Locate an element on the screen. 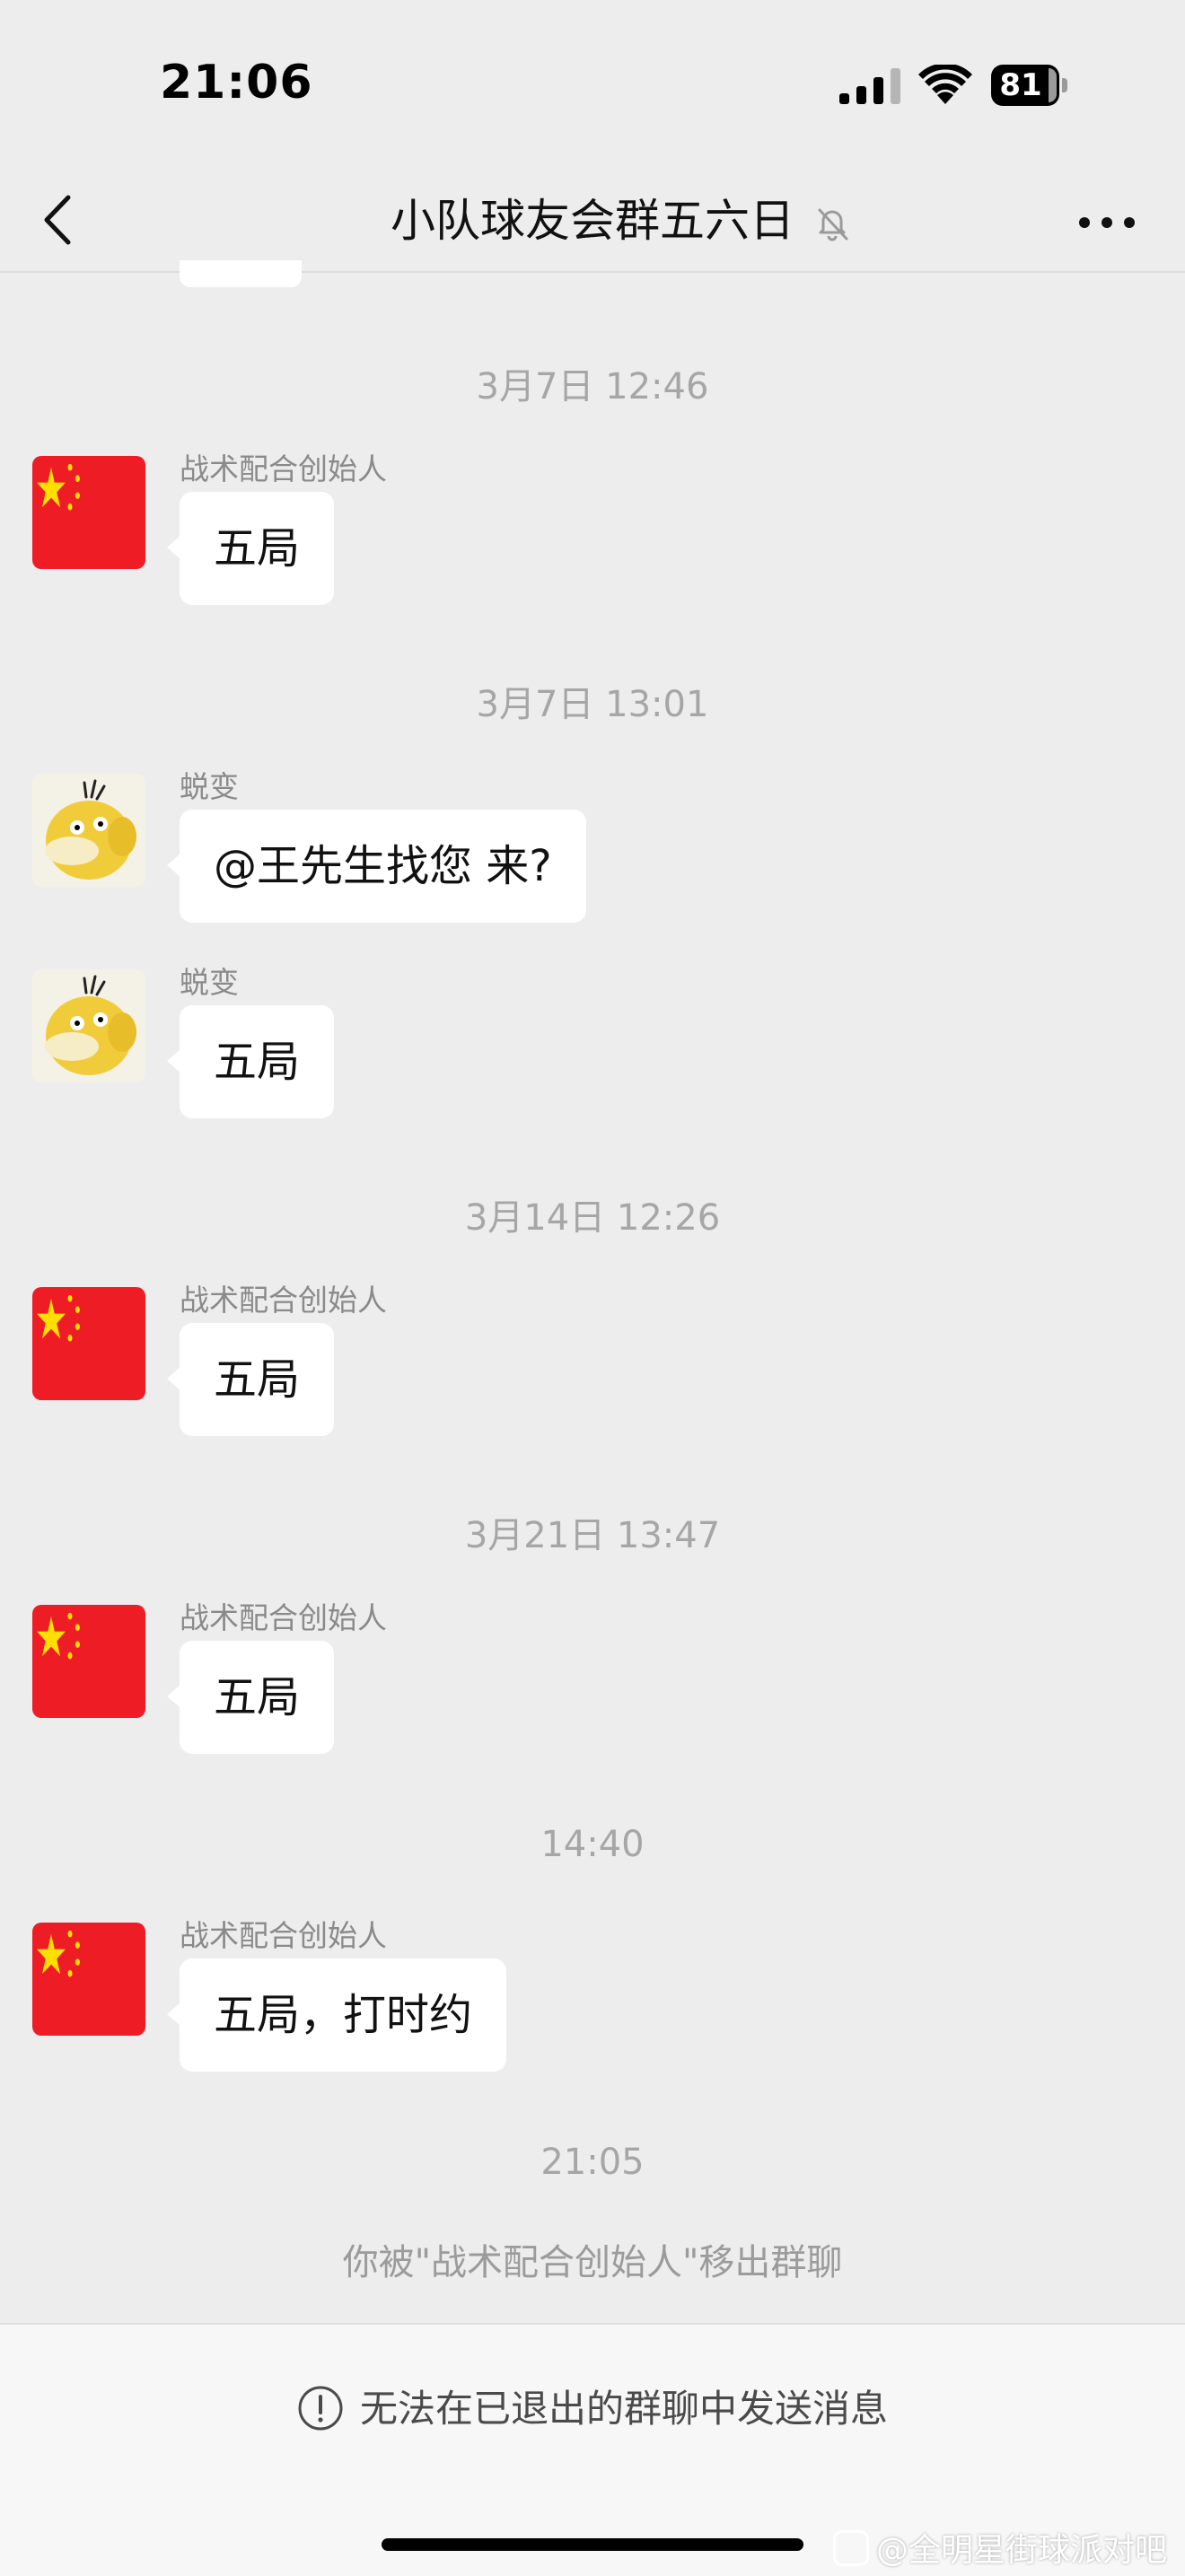  wifi-icon is located at coordinates (945, 84).